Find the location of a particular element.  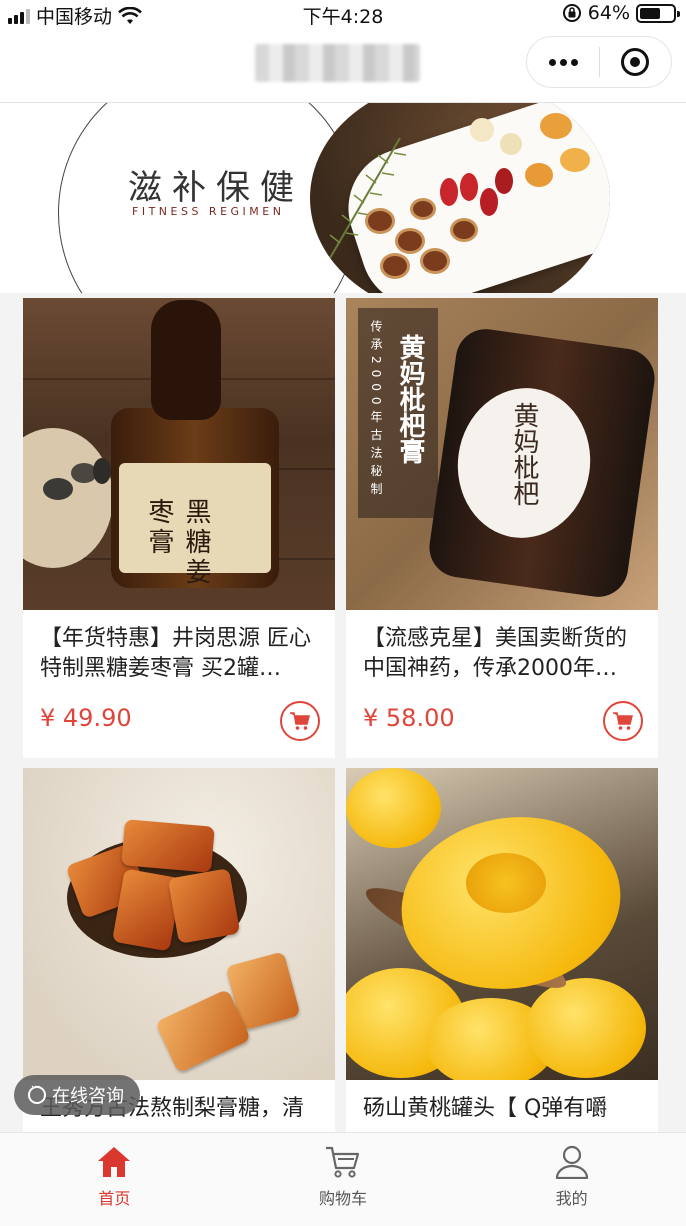

more-button is located at coordinates (563, 62).